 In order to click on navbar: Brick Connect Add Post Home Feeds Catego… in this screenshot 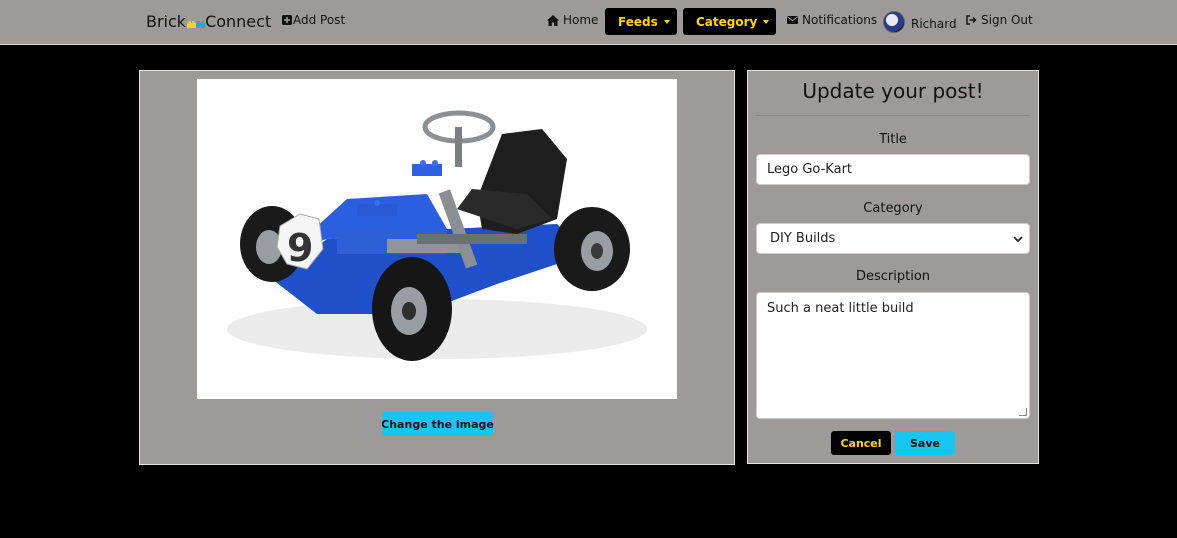, I will do `click(588, 22)`.